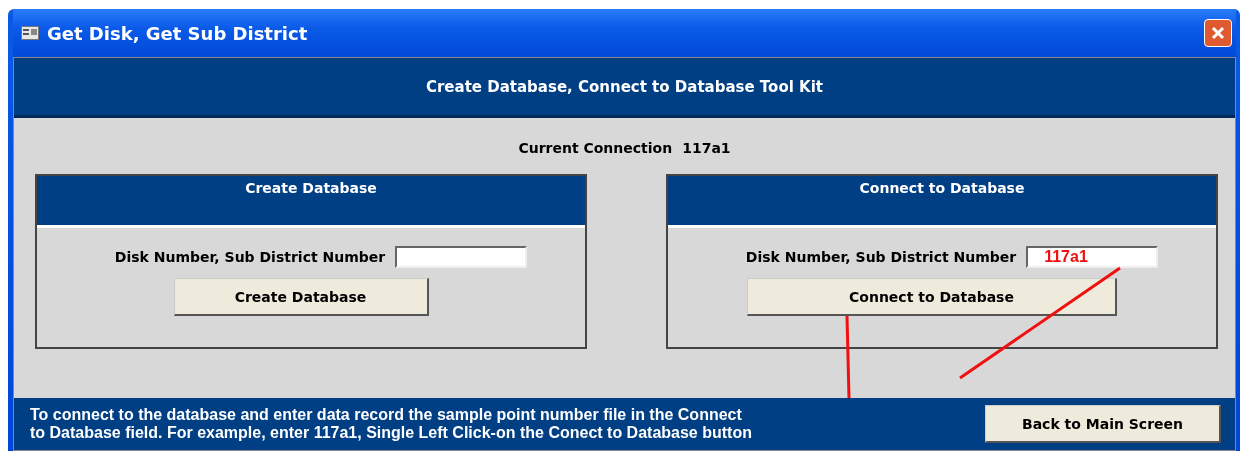 Image resolution: width=1246 pixels, height=451 pixels. I want to click on instruction-text: To connect to the database and enter data record the sample point number file in the Connect to Database field. For example, enter 117a1, Single Left Click-on the Conect to Database button, so click(391, 424).